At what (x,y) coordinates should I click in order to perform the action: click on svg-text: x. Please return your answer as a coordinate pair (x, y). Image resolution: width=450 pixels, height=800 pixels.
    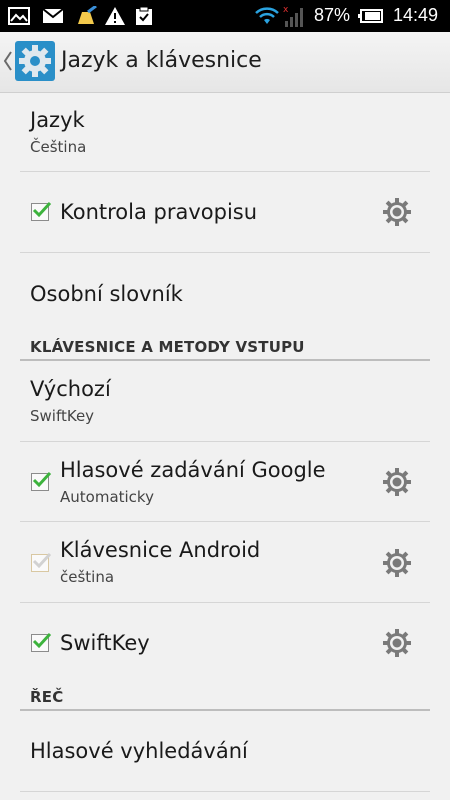
    Looking at the image, I should click on (286, 10).